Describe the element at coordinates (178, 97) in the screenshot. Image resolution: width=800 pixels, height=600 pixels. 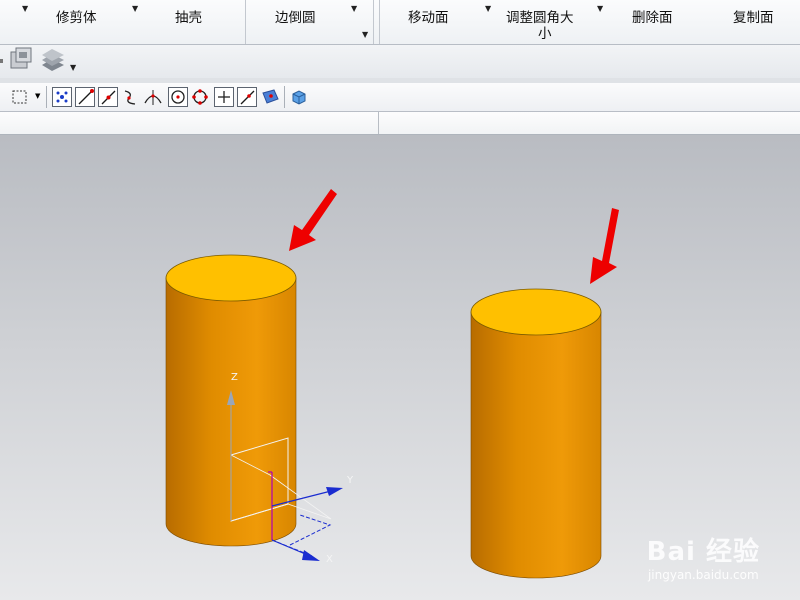
I see `snap-arc-center-icon` at that location.